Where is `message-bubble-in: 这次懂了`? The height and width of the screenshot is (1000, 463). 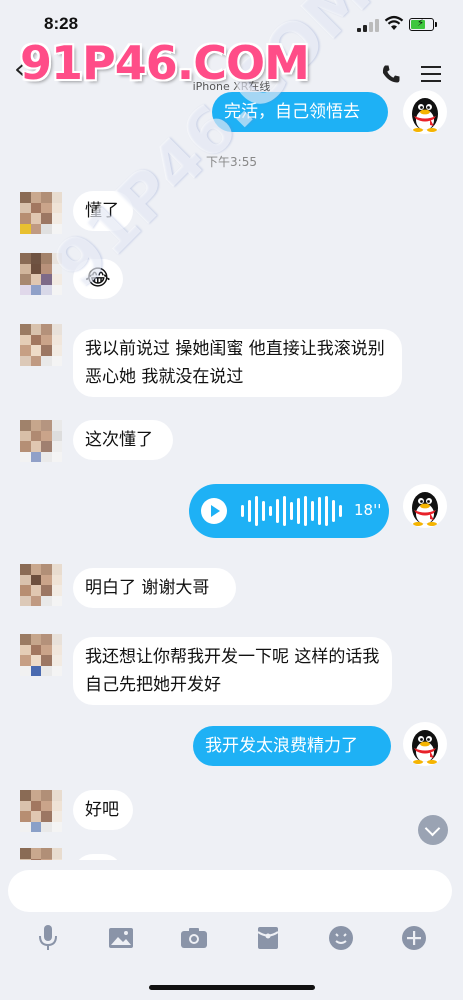 message-bubble-in: 这次懂了 is located at coordinates (123, 440).